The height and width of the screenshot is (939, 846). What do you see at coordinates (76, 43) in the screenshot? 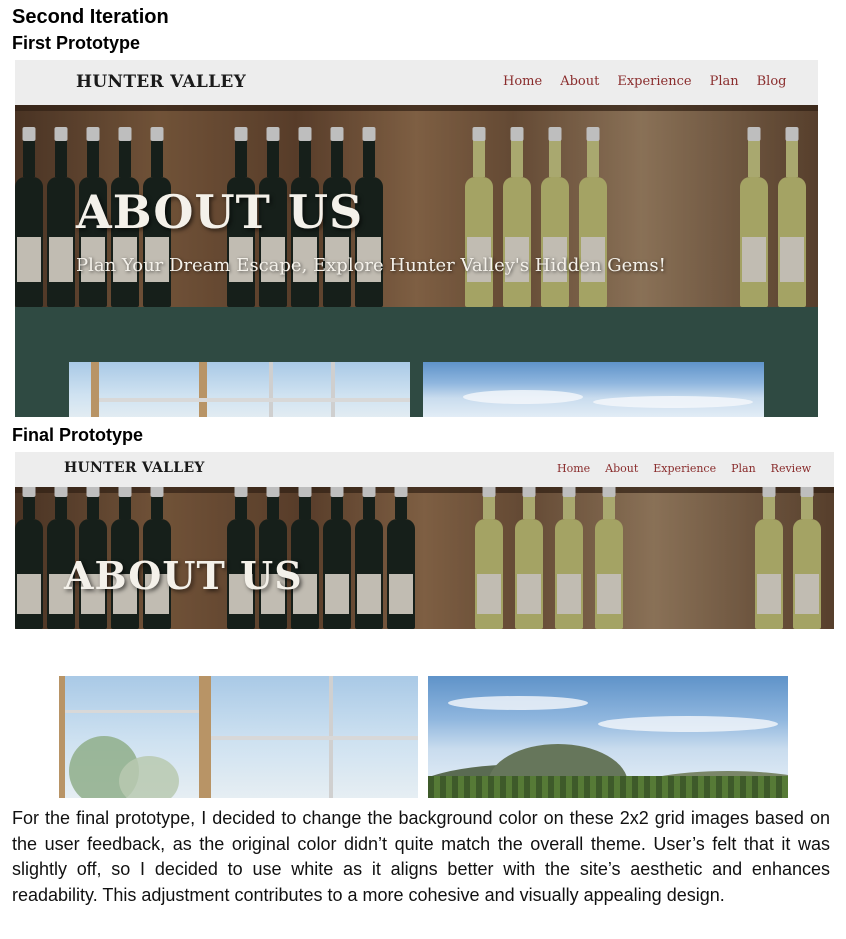
I see `first-prototype-heading: First Prototype` at bounding box center [76, 43].